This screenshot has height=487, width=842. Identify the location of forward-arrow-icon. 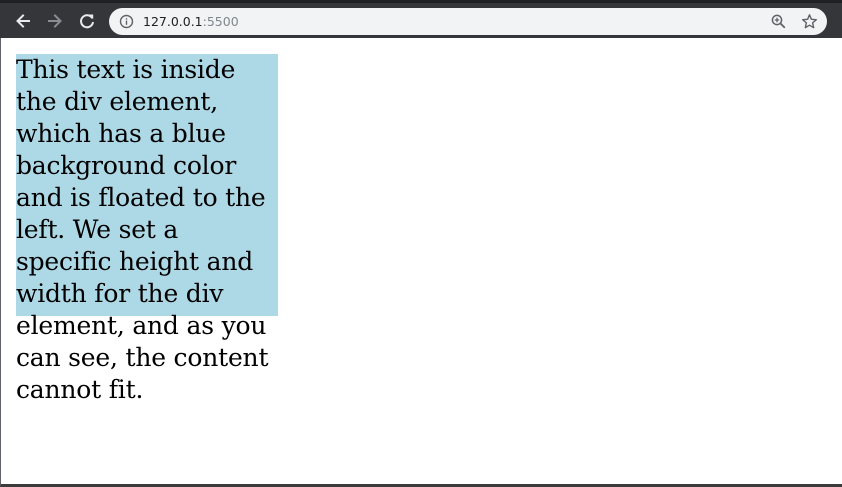
(55, 21).